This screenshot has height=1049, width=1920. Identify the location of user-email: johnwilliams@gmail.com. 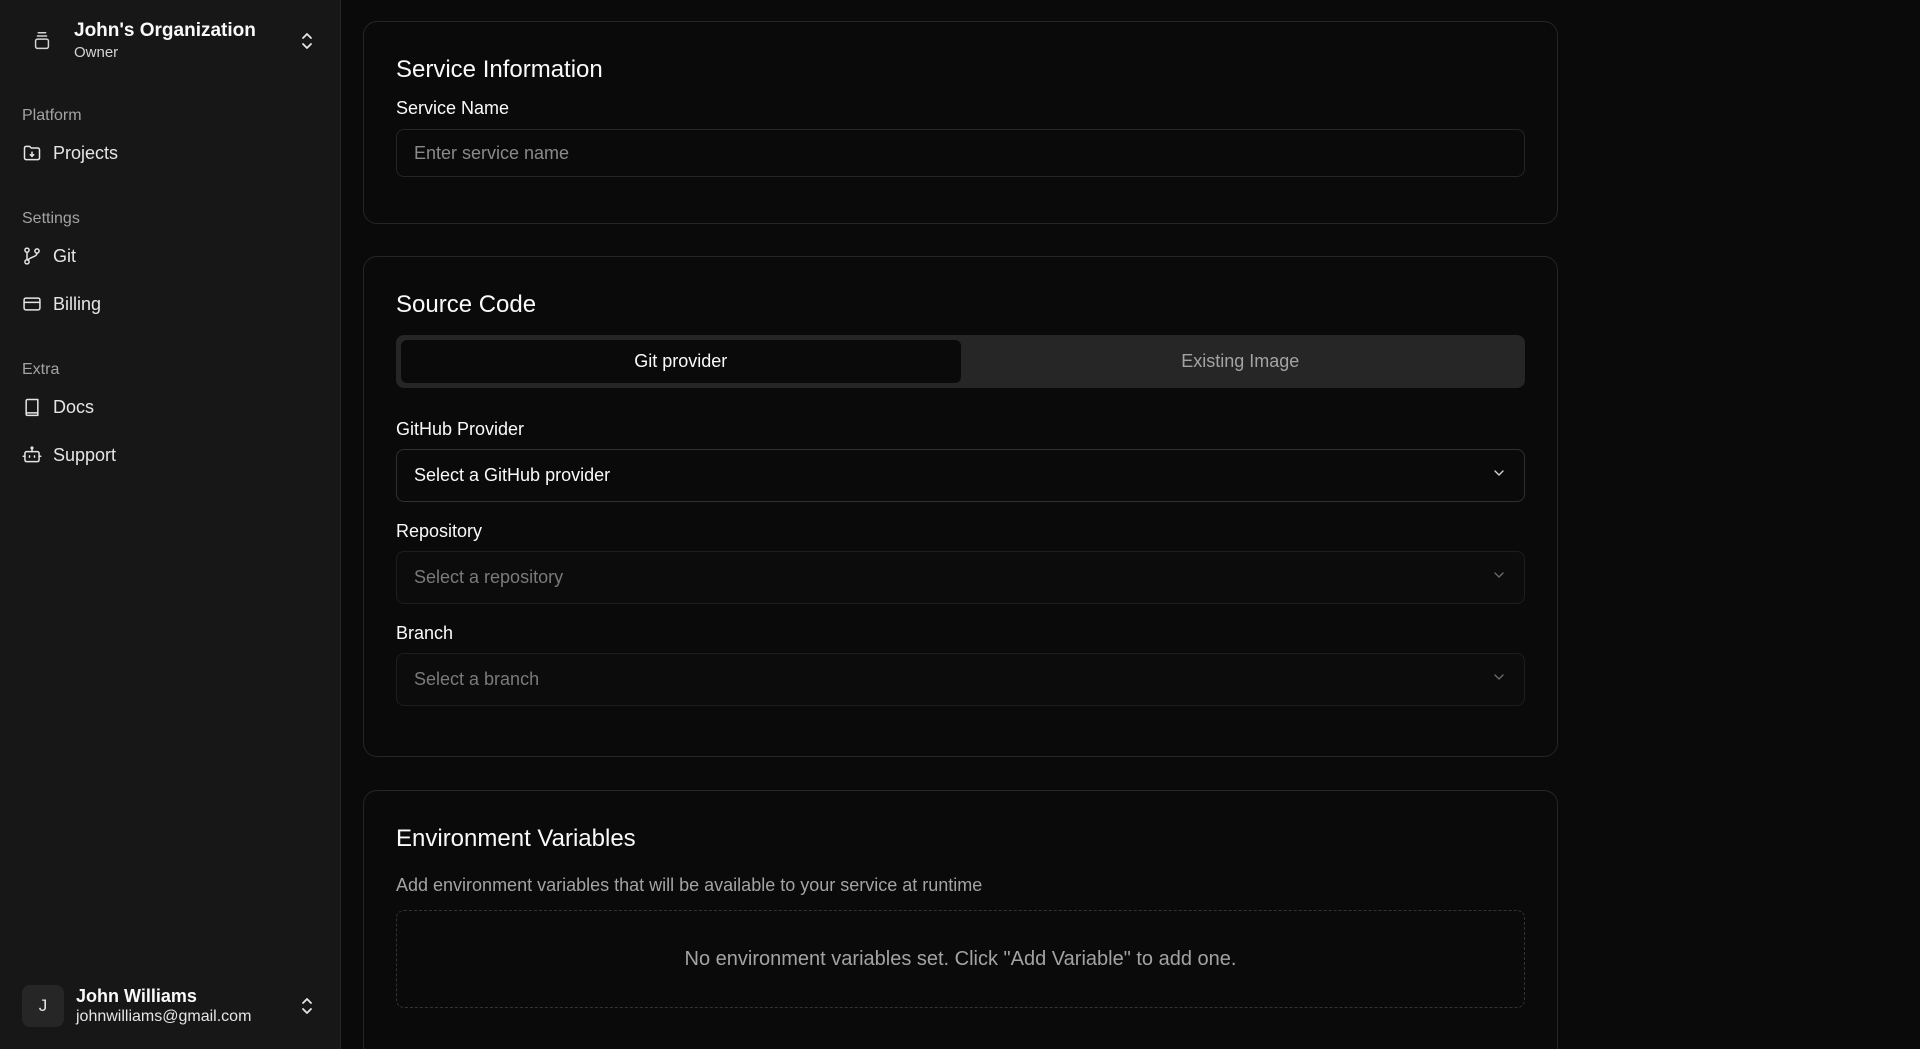
(164, 1016).